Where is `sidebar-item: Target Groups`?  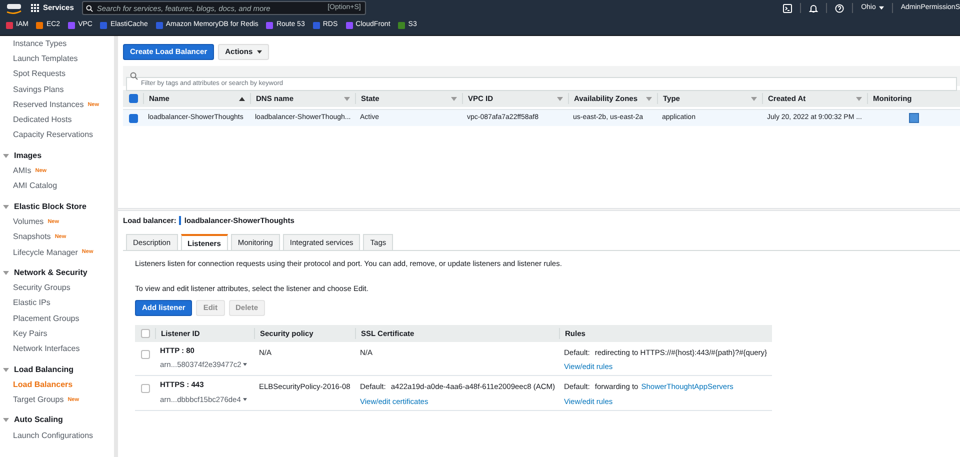
sidebar-item: Target Groups is located at coordinates (38, 400).